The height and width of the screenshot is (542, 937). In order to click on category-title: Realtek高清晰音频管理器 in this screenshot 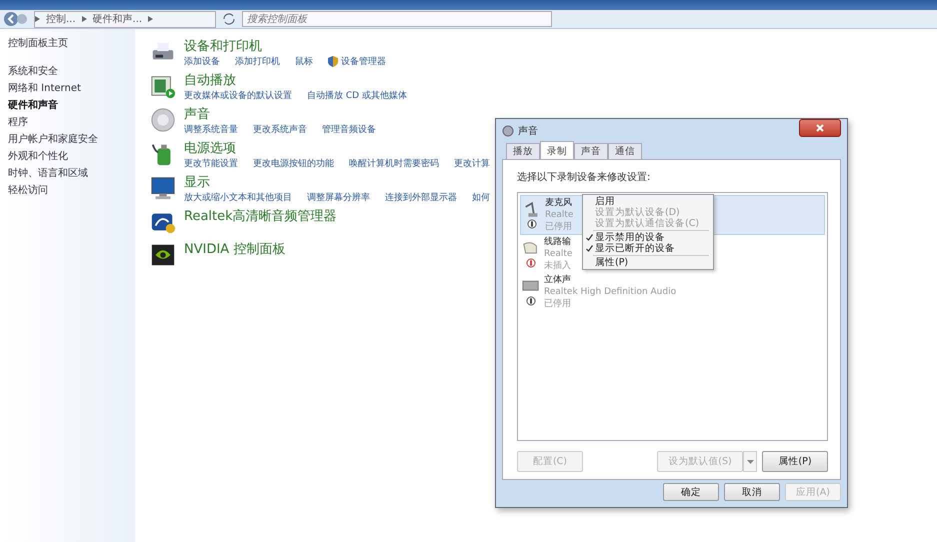, I will do `click(260, 217)`.